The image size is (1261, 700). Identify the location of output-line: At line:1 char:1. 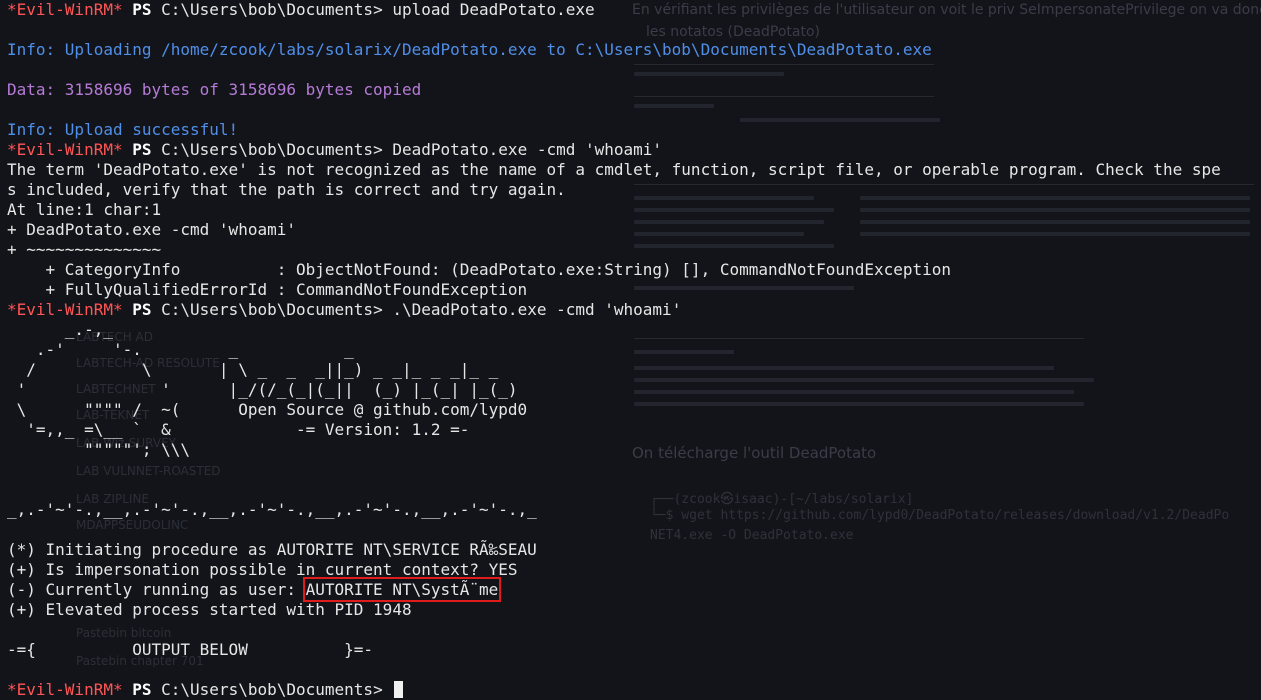
(634, 210).